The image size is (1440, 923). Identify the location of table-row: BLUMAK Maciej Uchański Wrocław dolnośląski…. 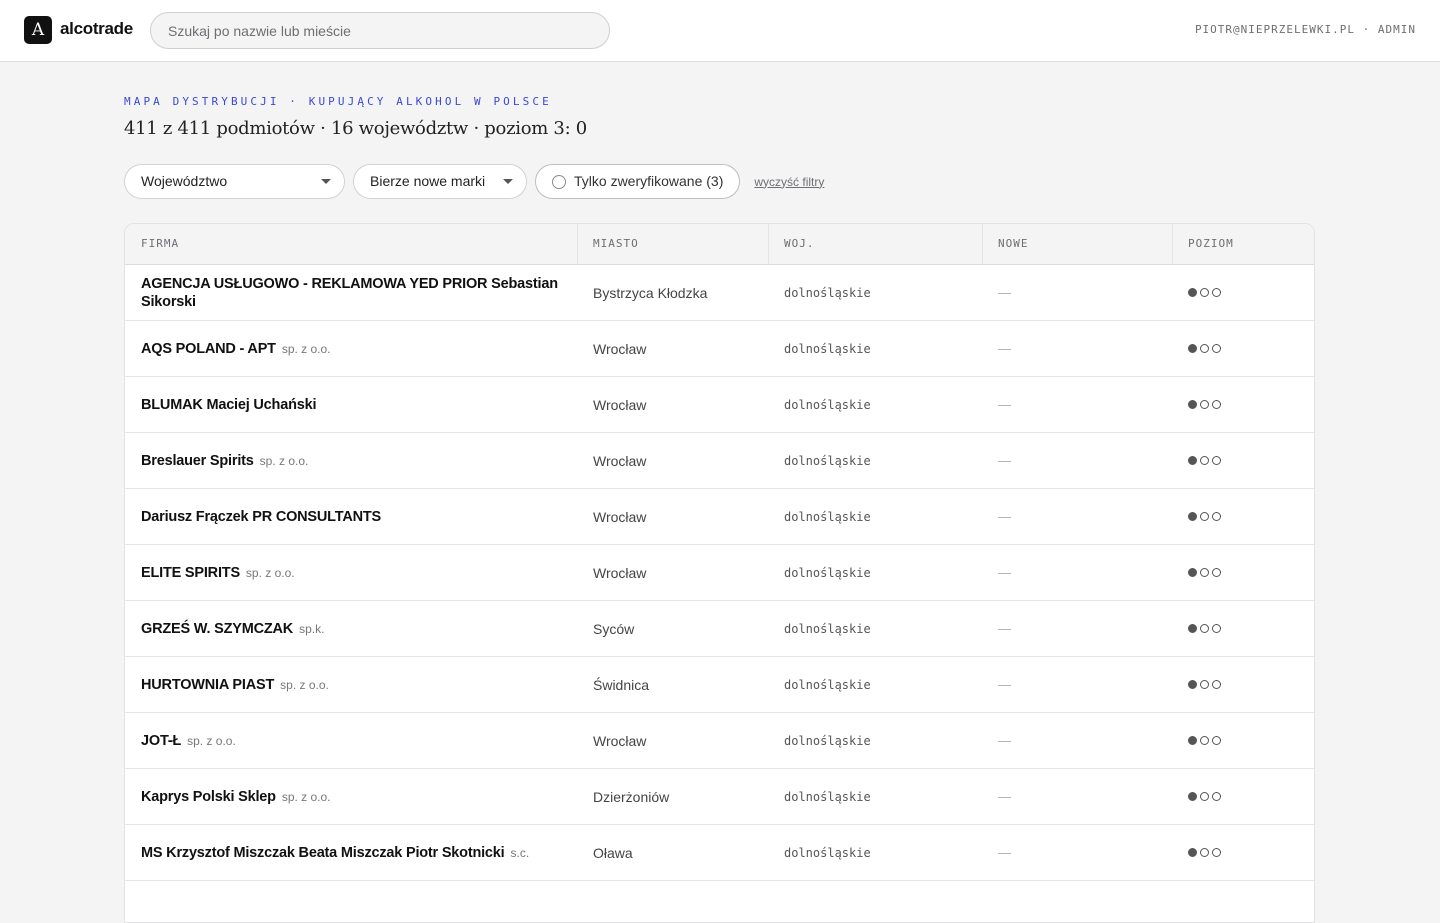
(719, 405).